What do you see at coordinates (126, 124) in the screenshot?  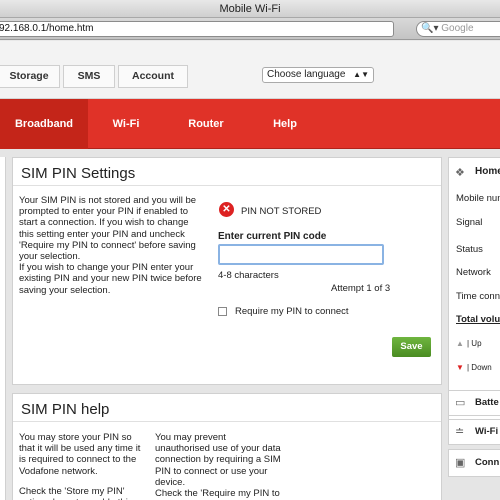 I see `nav-wifi: Wi-Fi` at bounding box center [126, 124].